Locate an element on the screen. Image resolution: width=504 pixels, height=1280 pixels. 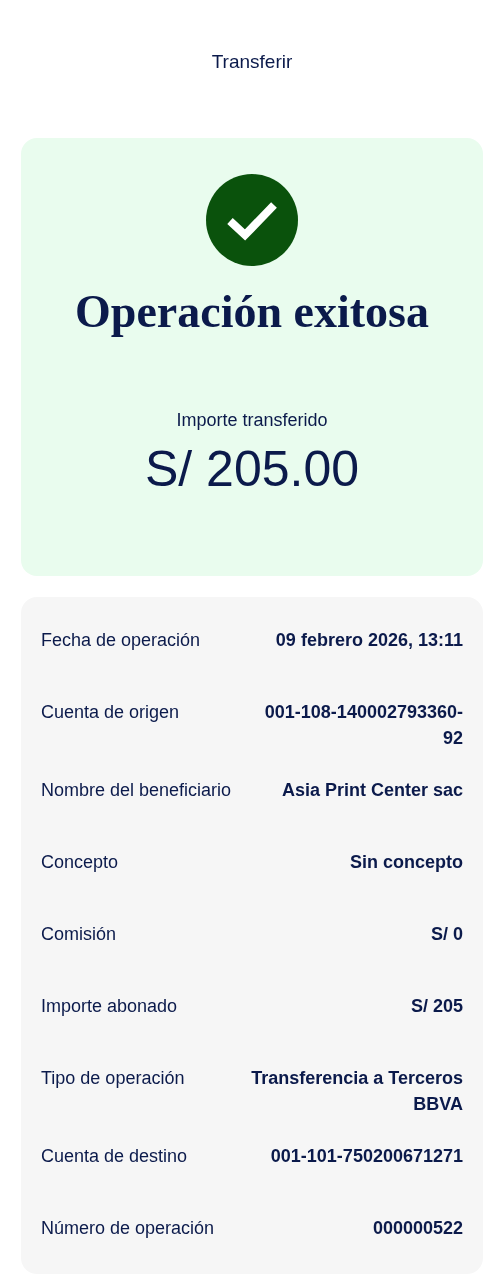
detail-label: Fecha de operación is located at coordinates (121, 640).